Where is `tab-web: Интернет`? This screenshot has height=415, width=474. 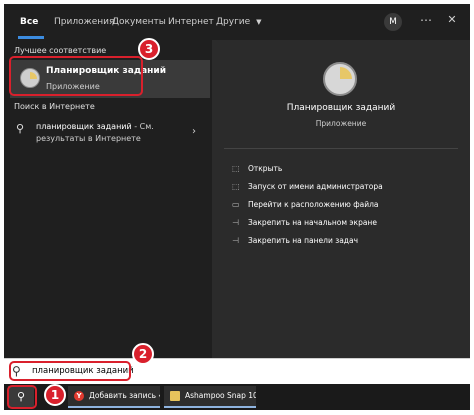
tab-web: Интернет is located at coordinates (191, 22).